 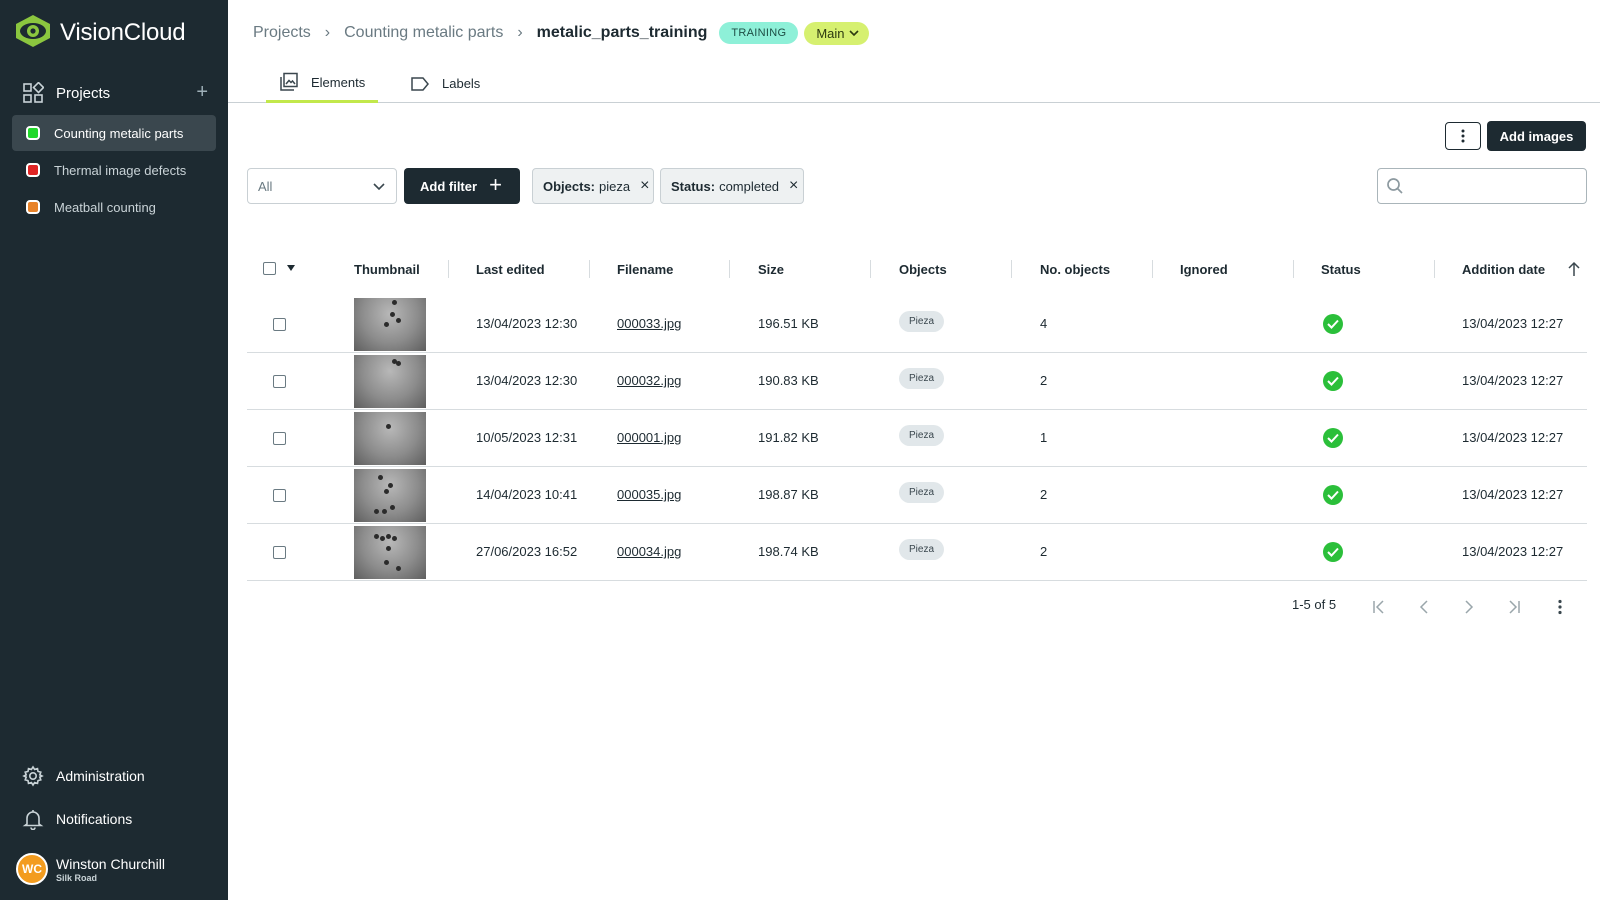 What do you see at coordinates (622, 32) in the screenshot?
I see `page-title: metalic_parts_training` at bounding box center [622, 32].